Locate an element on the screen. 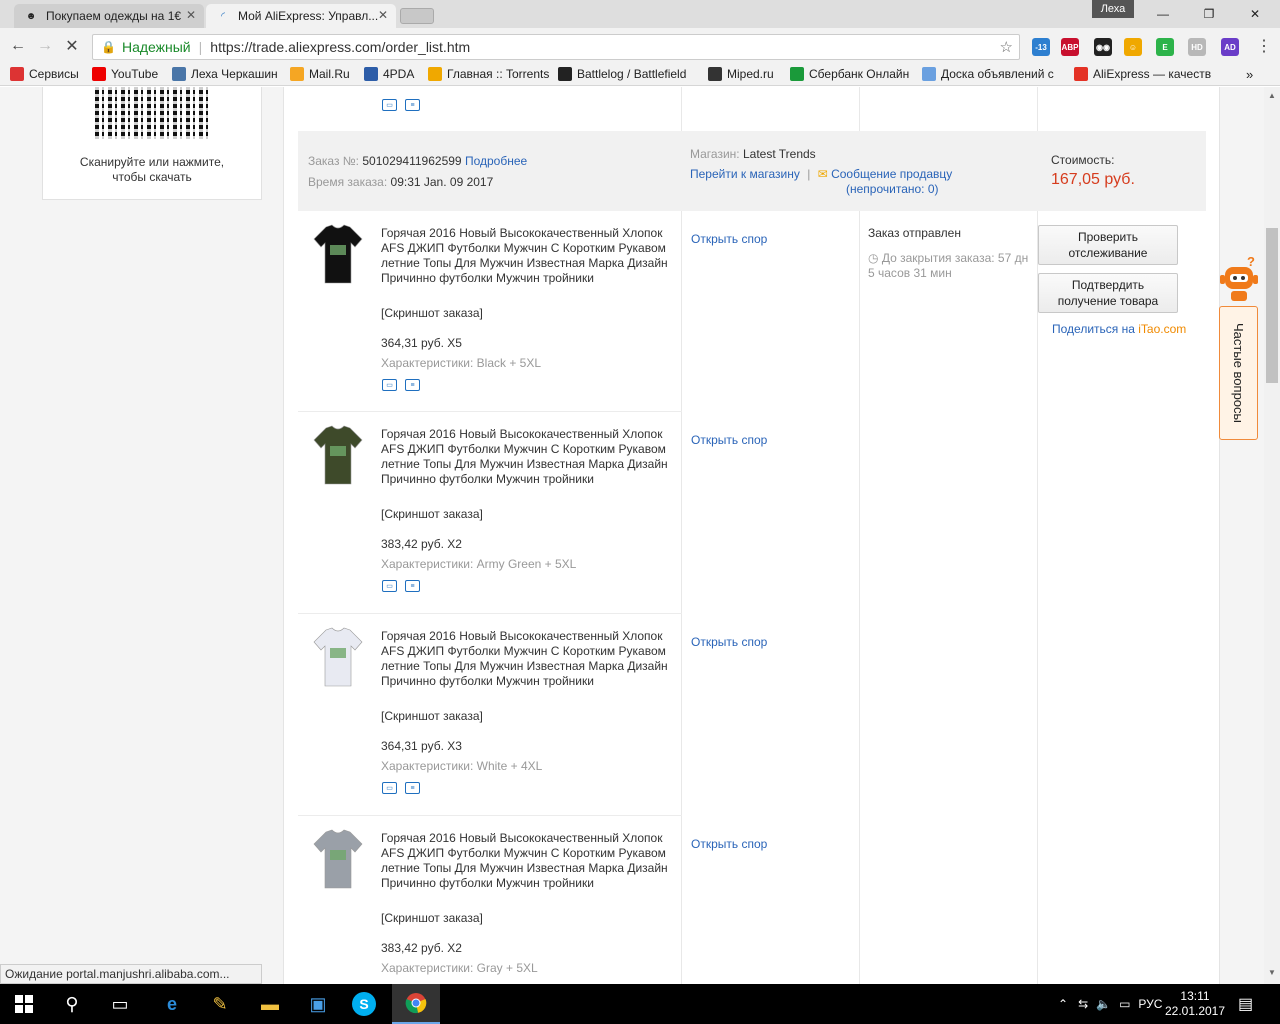  evernote-icon: E is located at coordinates (1165, 47).